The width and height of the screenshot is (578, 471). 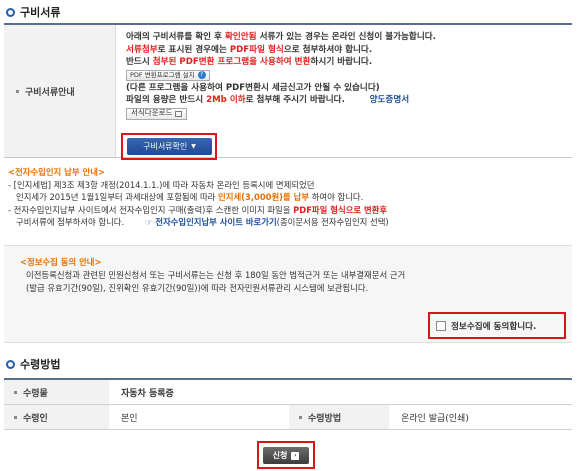 What do you see at coordinates (288, 417) in the screenshot?
I see `table-row: 수령인 본인 수령방법 온라인 발급(인쇄)` at bounding box center [288, 417].